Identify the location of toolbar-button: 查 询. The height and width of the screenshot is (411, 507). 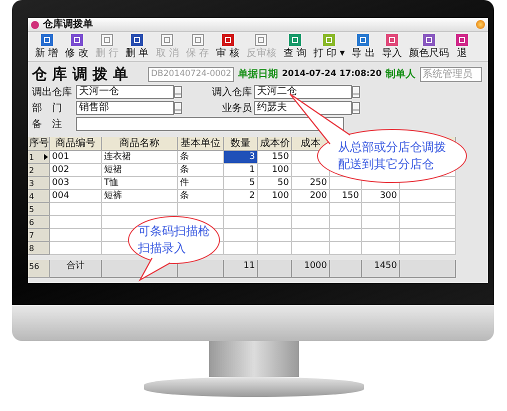
(295, 46).